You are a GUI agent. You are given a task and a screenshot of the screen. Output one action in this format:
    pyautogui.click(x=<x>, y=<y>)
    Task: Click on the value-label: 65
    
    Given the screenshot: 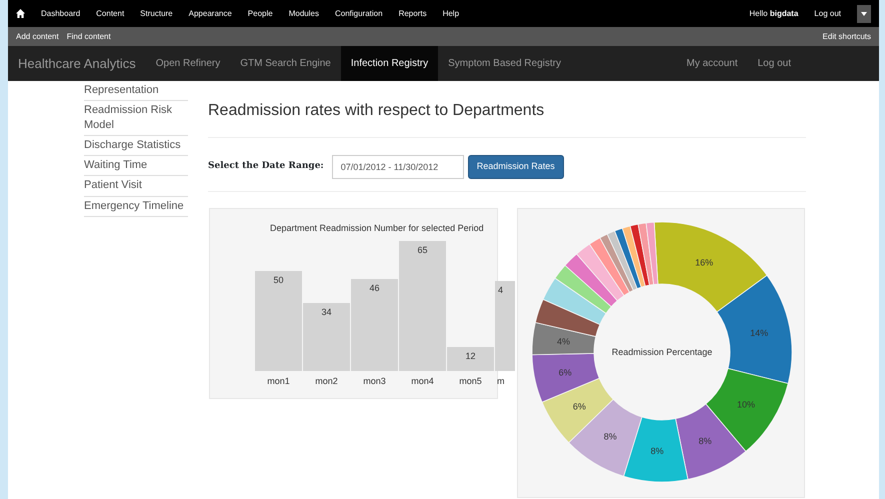 What is the action you would take?
    pyautogui.click(x=423, y=250)
    